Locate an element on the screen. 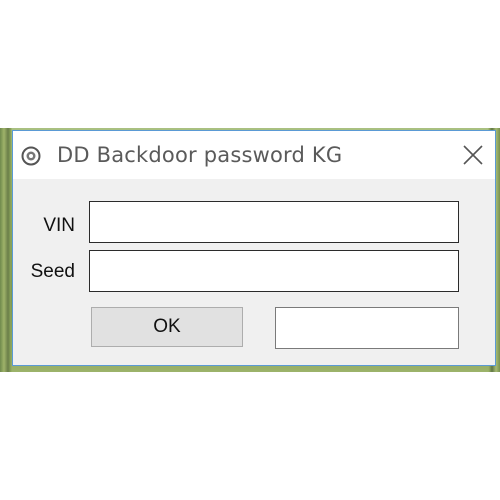 The height and width of the screenshot is (500, 500). window-title: DD Backdoor password KG is located at coordinates (200, 155).